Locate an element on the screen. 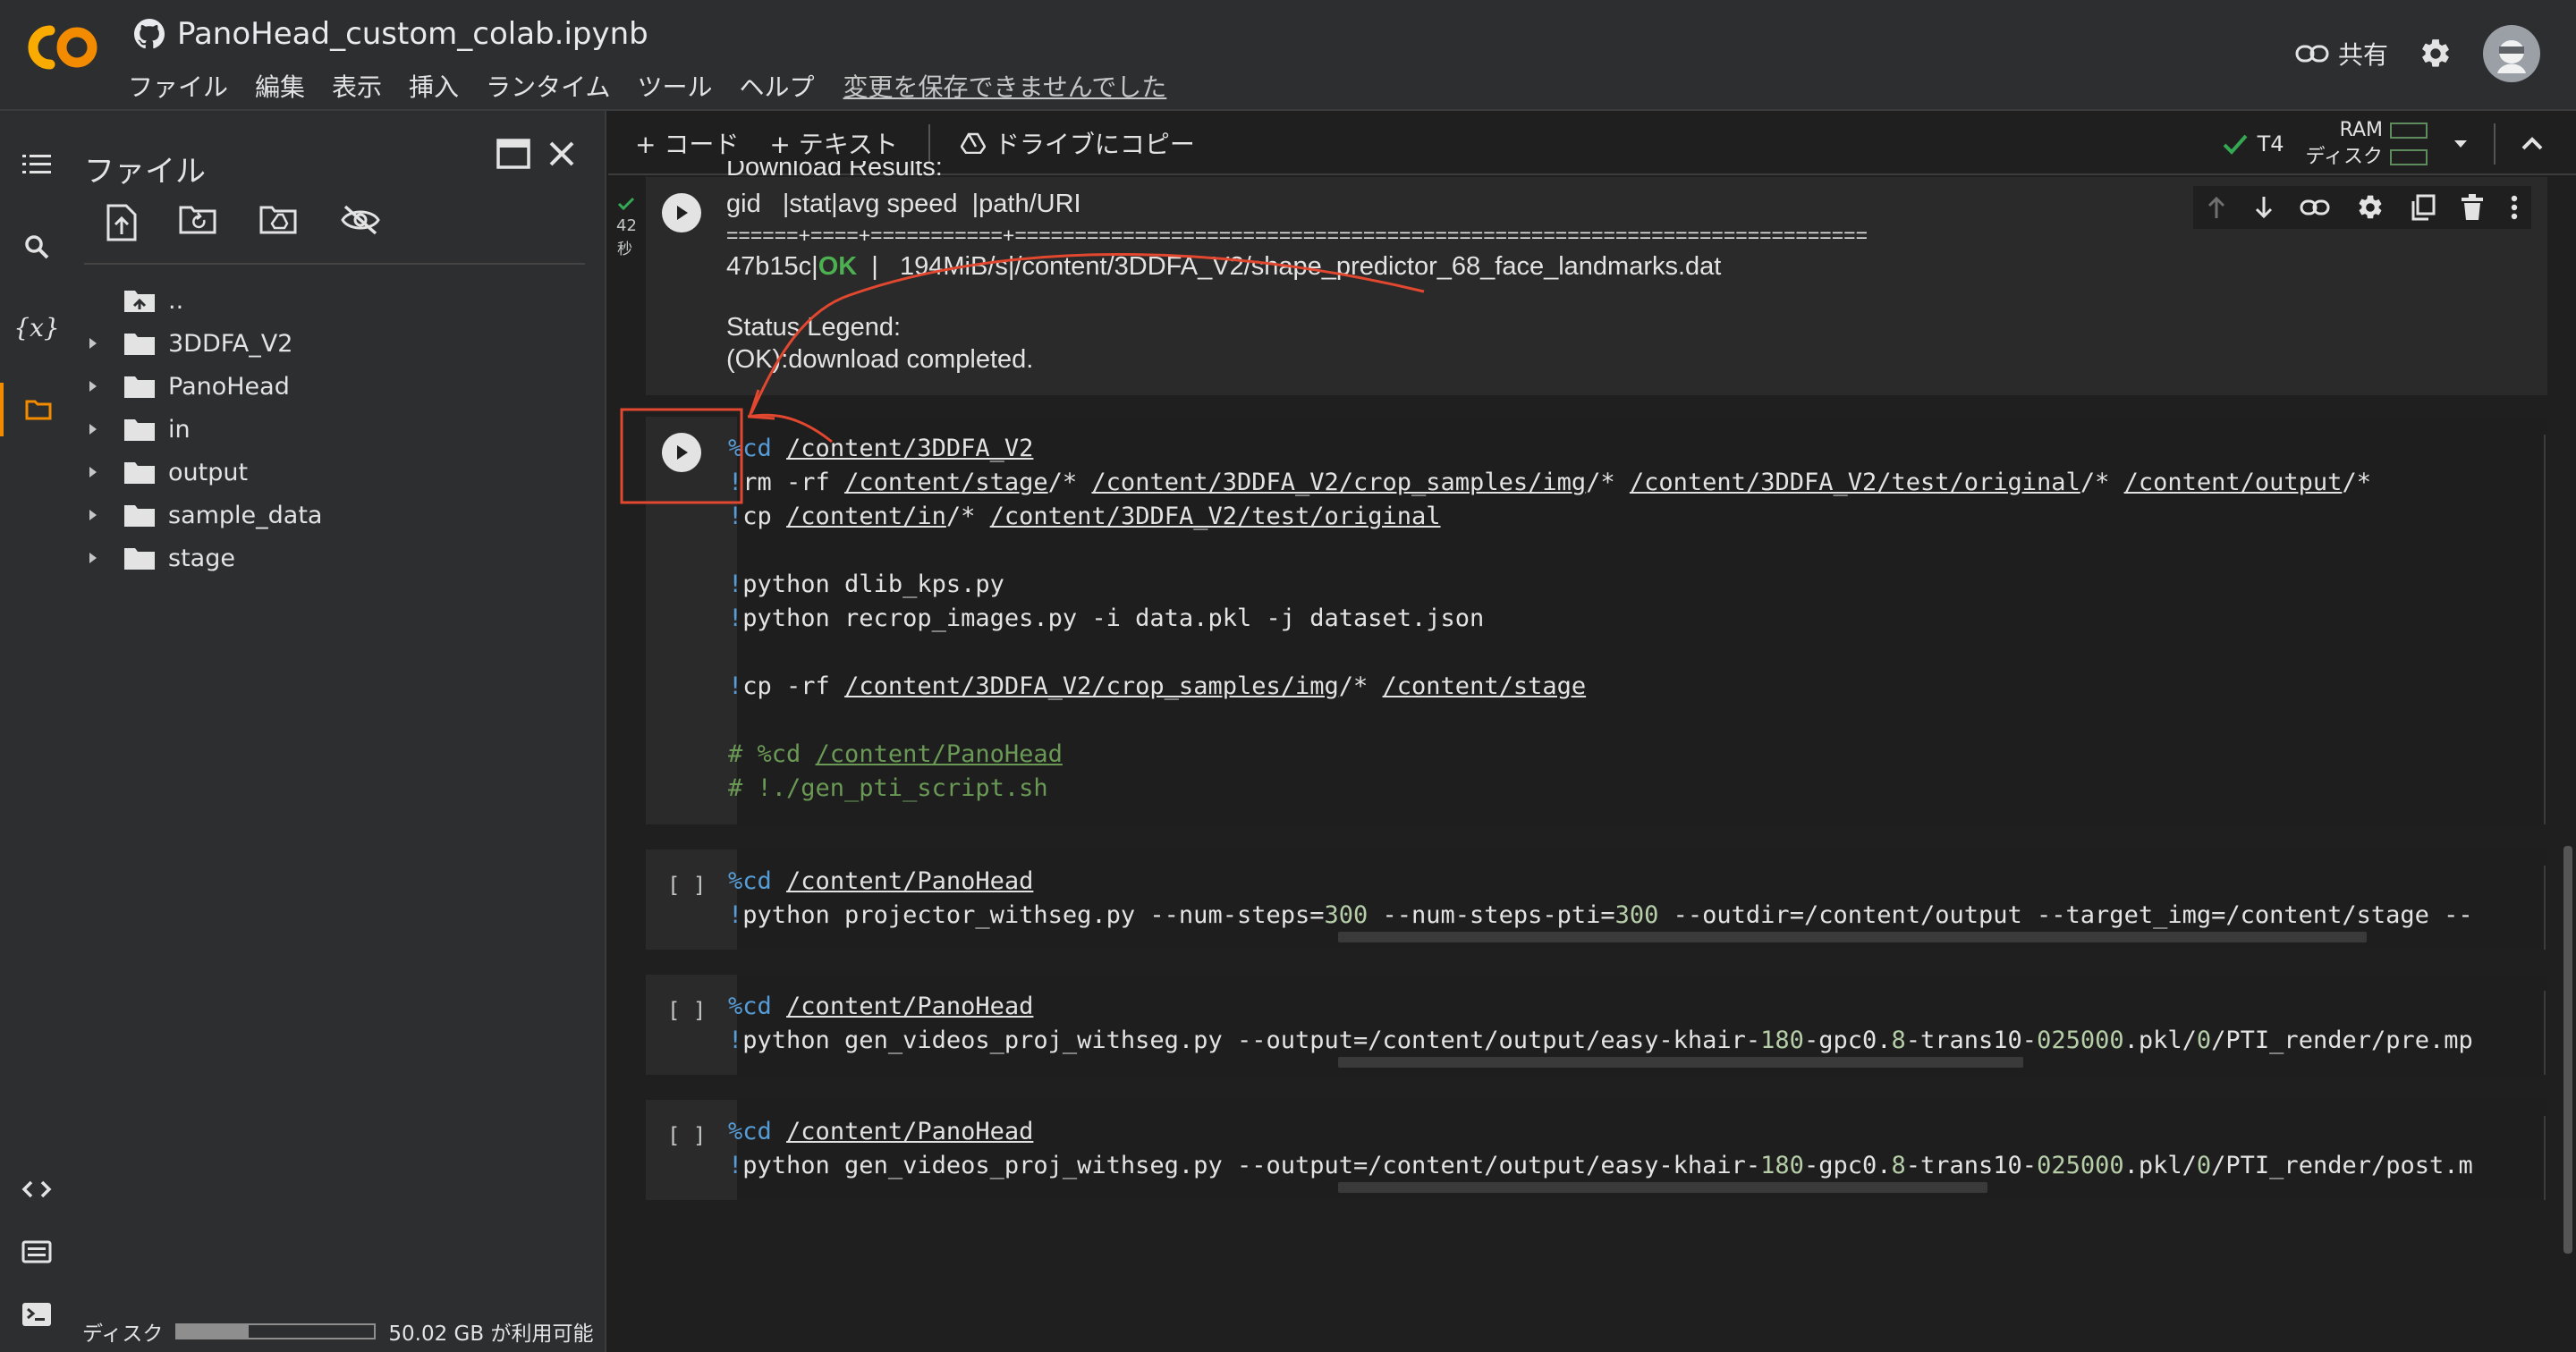 Image resolution: width=2576 pixels, height=1352 pixels. tree-item-3ddfa-v2: 3DDFA_V2 is located at coordinates (339, 343).